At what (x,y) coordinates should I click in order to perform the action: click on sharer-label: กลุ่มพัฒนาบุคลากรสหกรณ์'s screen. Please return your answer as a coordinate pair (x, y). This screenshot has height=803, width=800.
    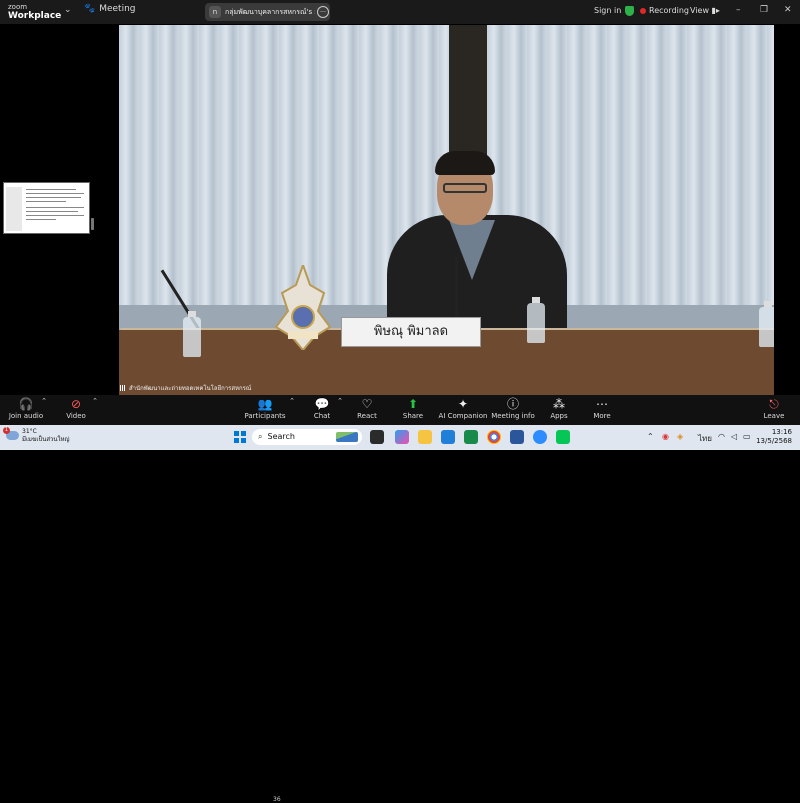
    Looking at the image, I should click on (270, 11).